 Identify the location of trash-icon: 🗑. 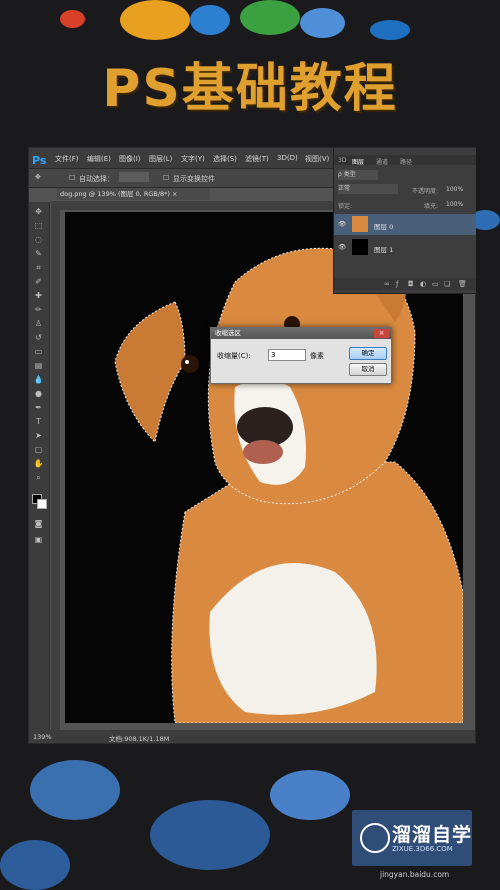
(462, 284).